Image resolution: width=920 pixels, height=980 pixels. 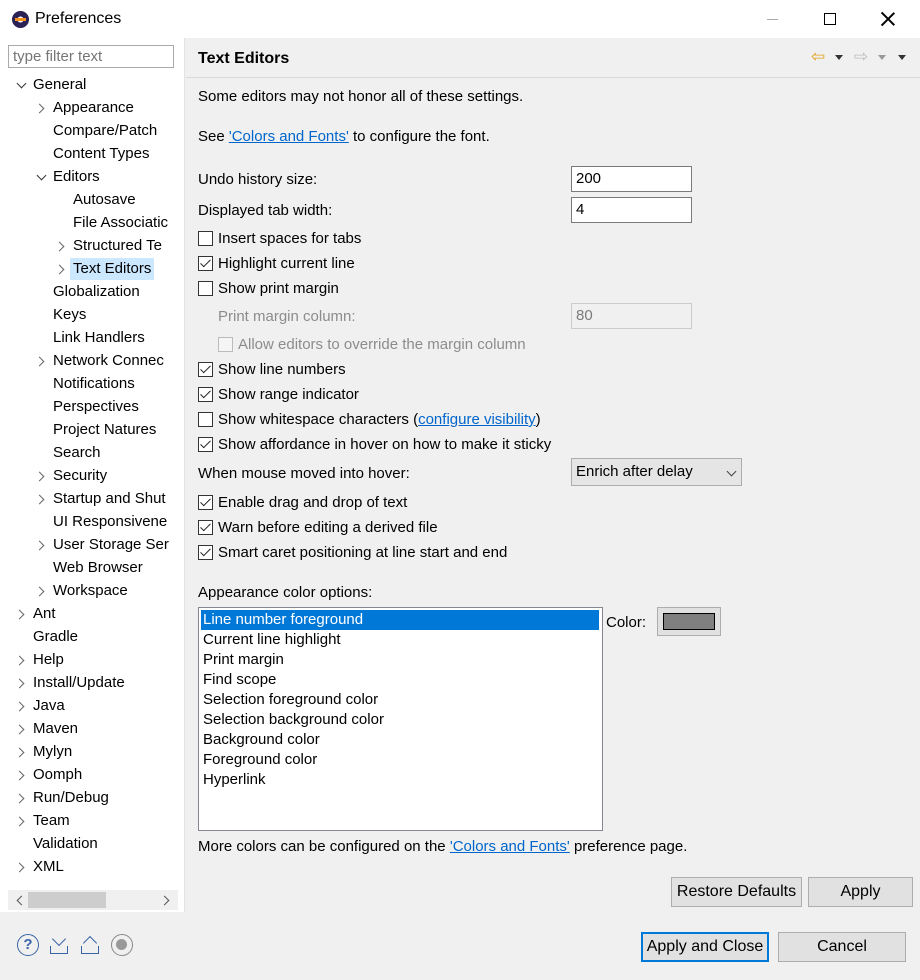 What do you see at coordinates (860, 892) in the screenshot?
I see `apply-button: Apply` at bounding box center [860, 892].